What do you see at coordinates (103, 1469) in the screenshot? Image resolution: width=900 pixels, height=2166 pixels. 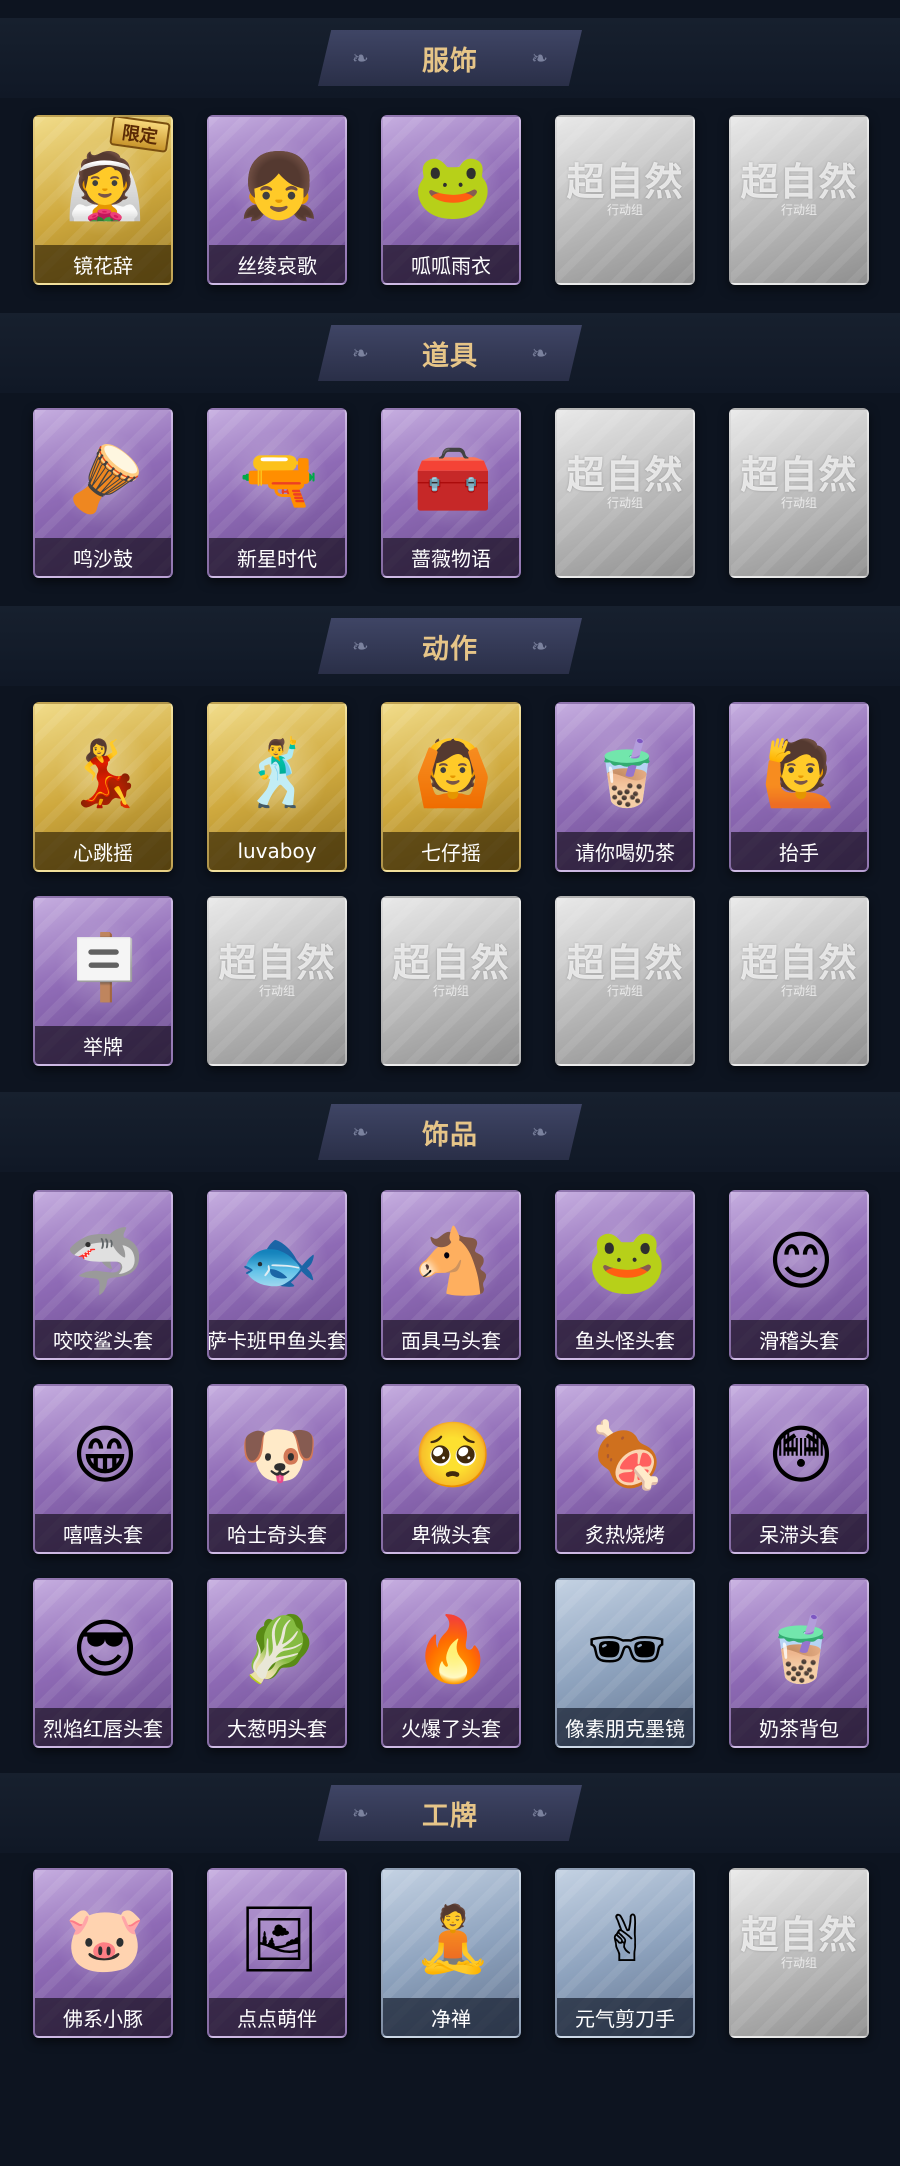 I see `reward-card: 😁 嘻嘻头套` at bounding box center [103, 1469].